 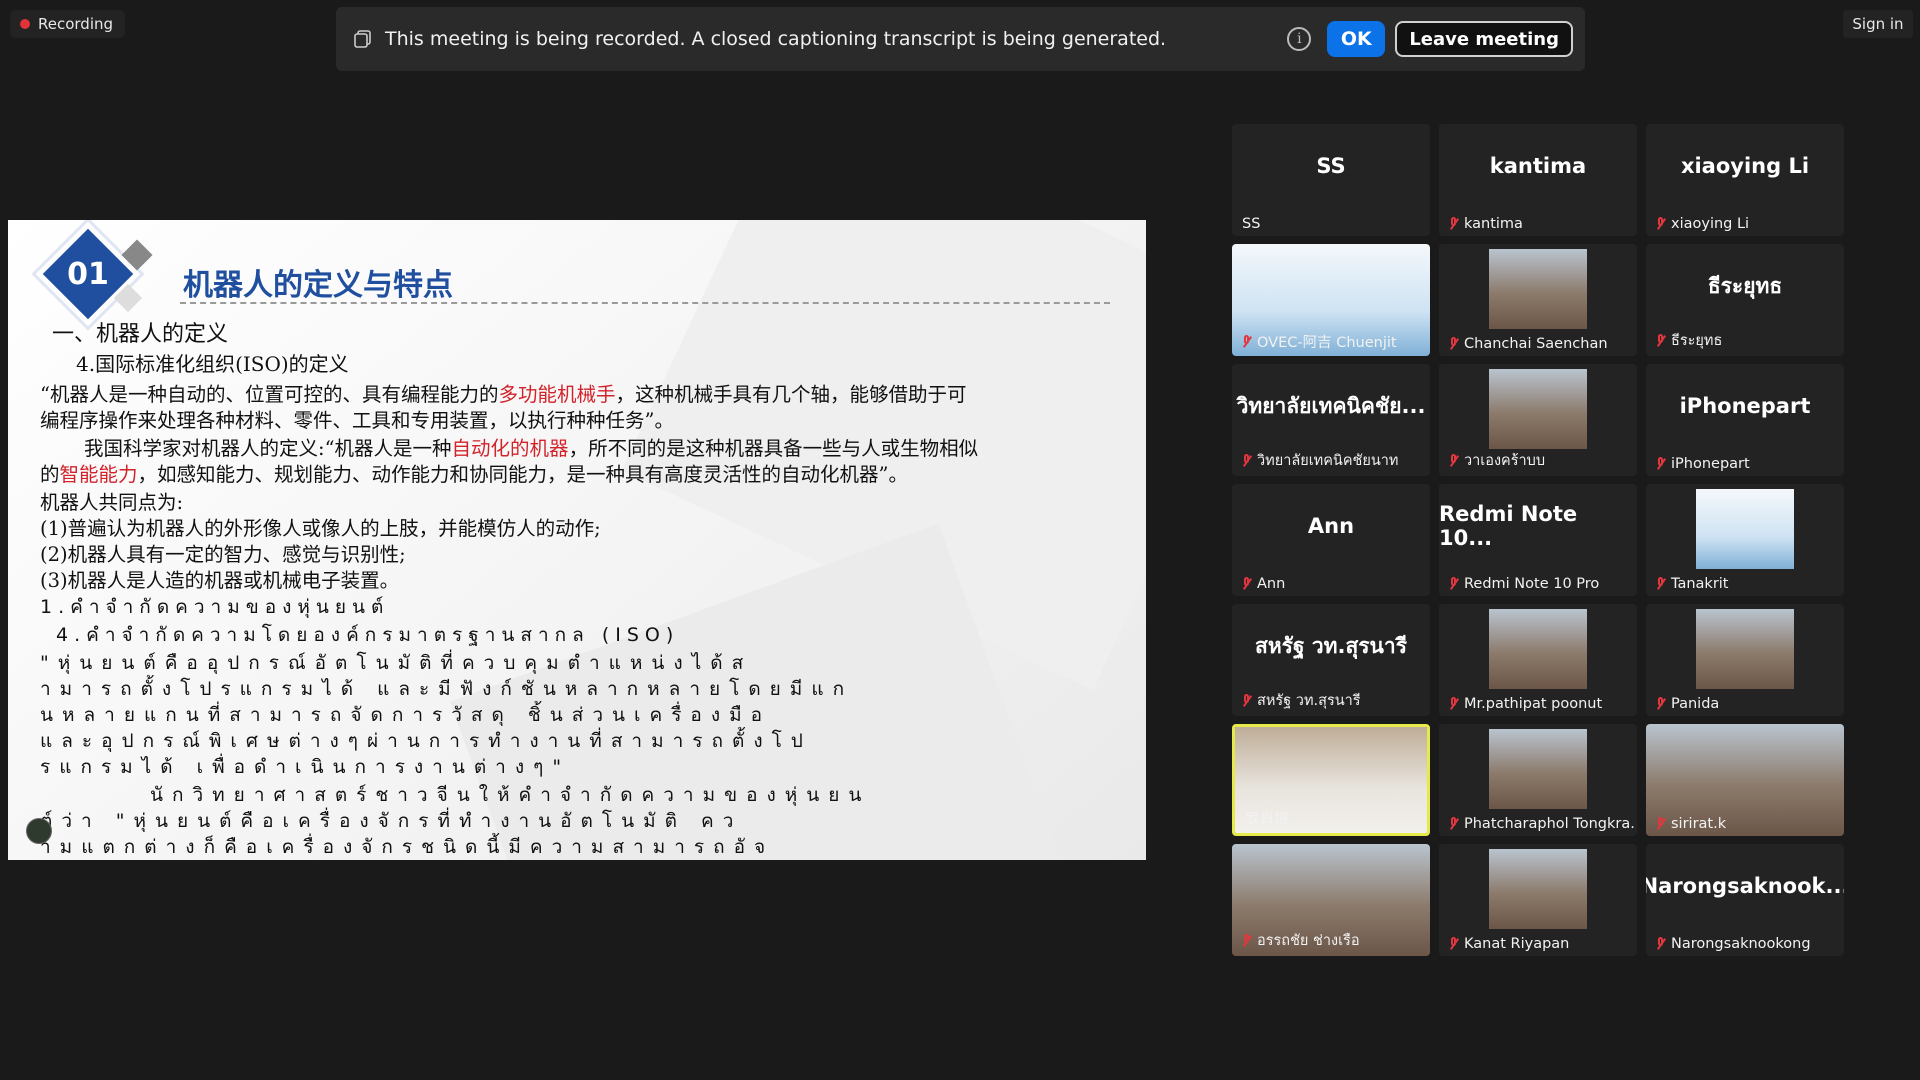 I want to click on participant-display-name: kantima, so click(x=1538, y=166).